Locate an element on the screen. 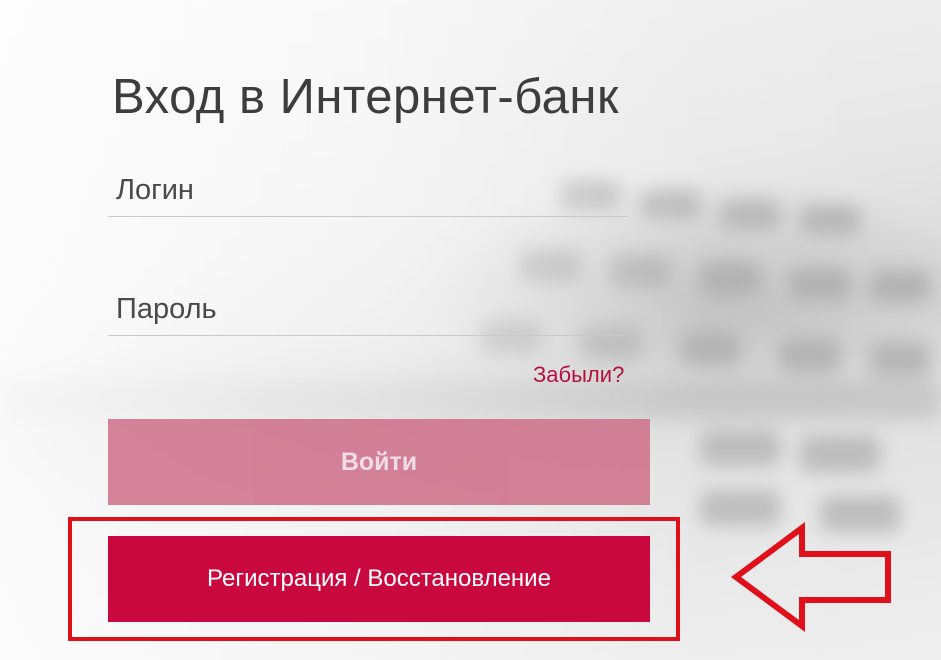 The image size is (941, 660). forgot-password-link: Забыли? is located at coordinates (578, 375).